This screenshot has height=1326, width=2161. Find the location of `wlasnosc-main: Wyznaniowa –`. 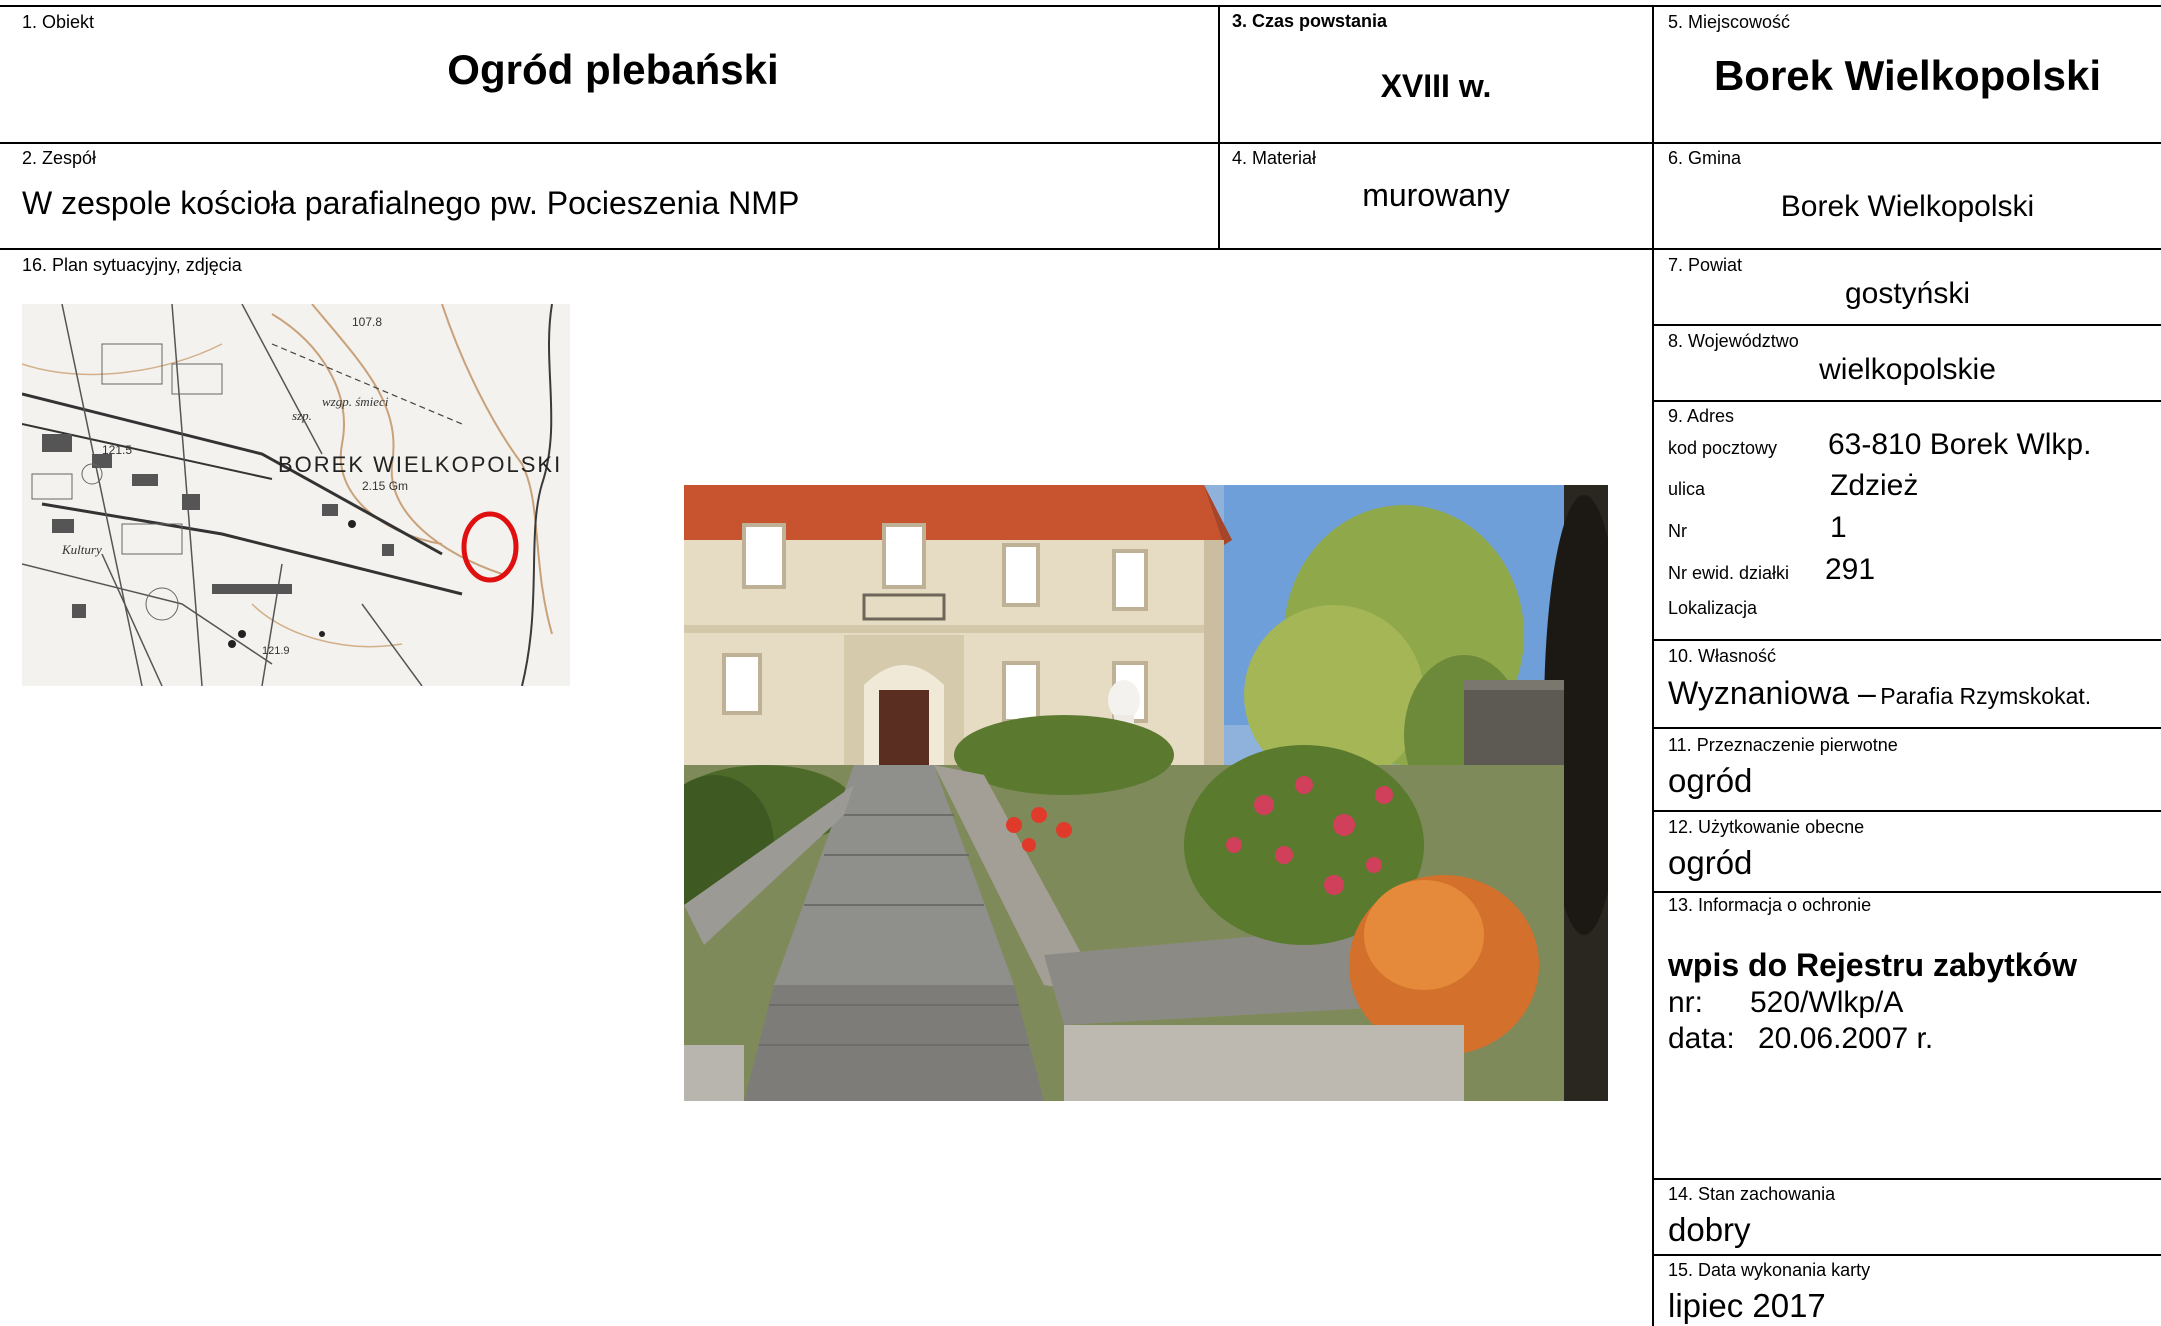

wlasnosc-main: Wyznaniowa – is located at coordinates (1772, 693).